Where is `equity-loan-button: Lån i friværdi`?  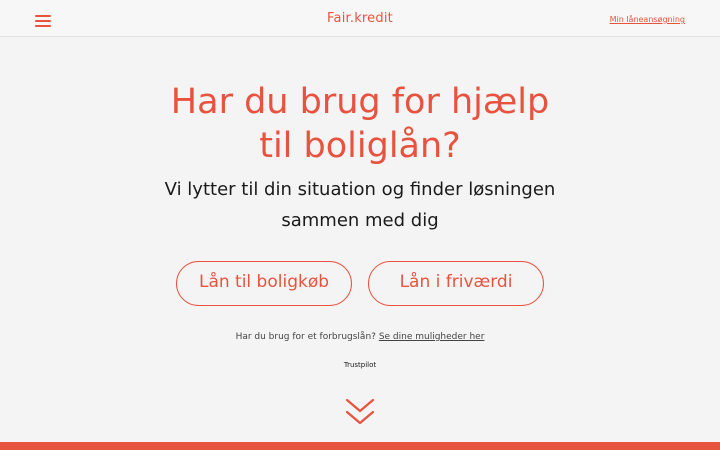
equity-loan-button: Lån i friværdi is located at coordinates (456, 283).